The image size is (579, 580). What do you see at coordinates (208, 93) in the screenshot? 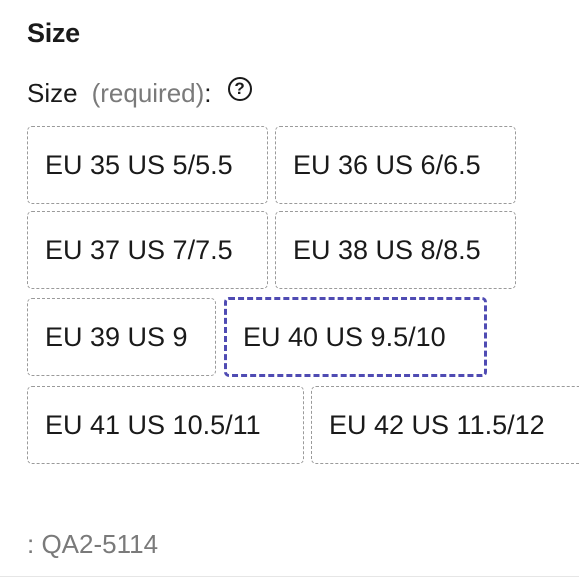
I see `label-colon: :` at bounding box center [208, 93].